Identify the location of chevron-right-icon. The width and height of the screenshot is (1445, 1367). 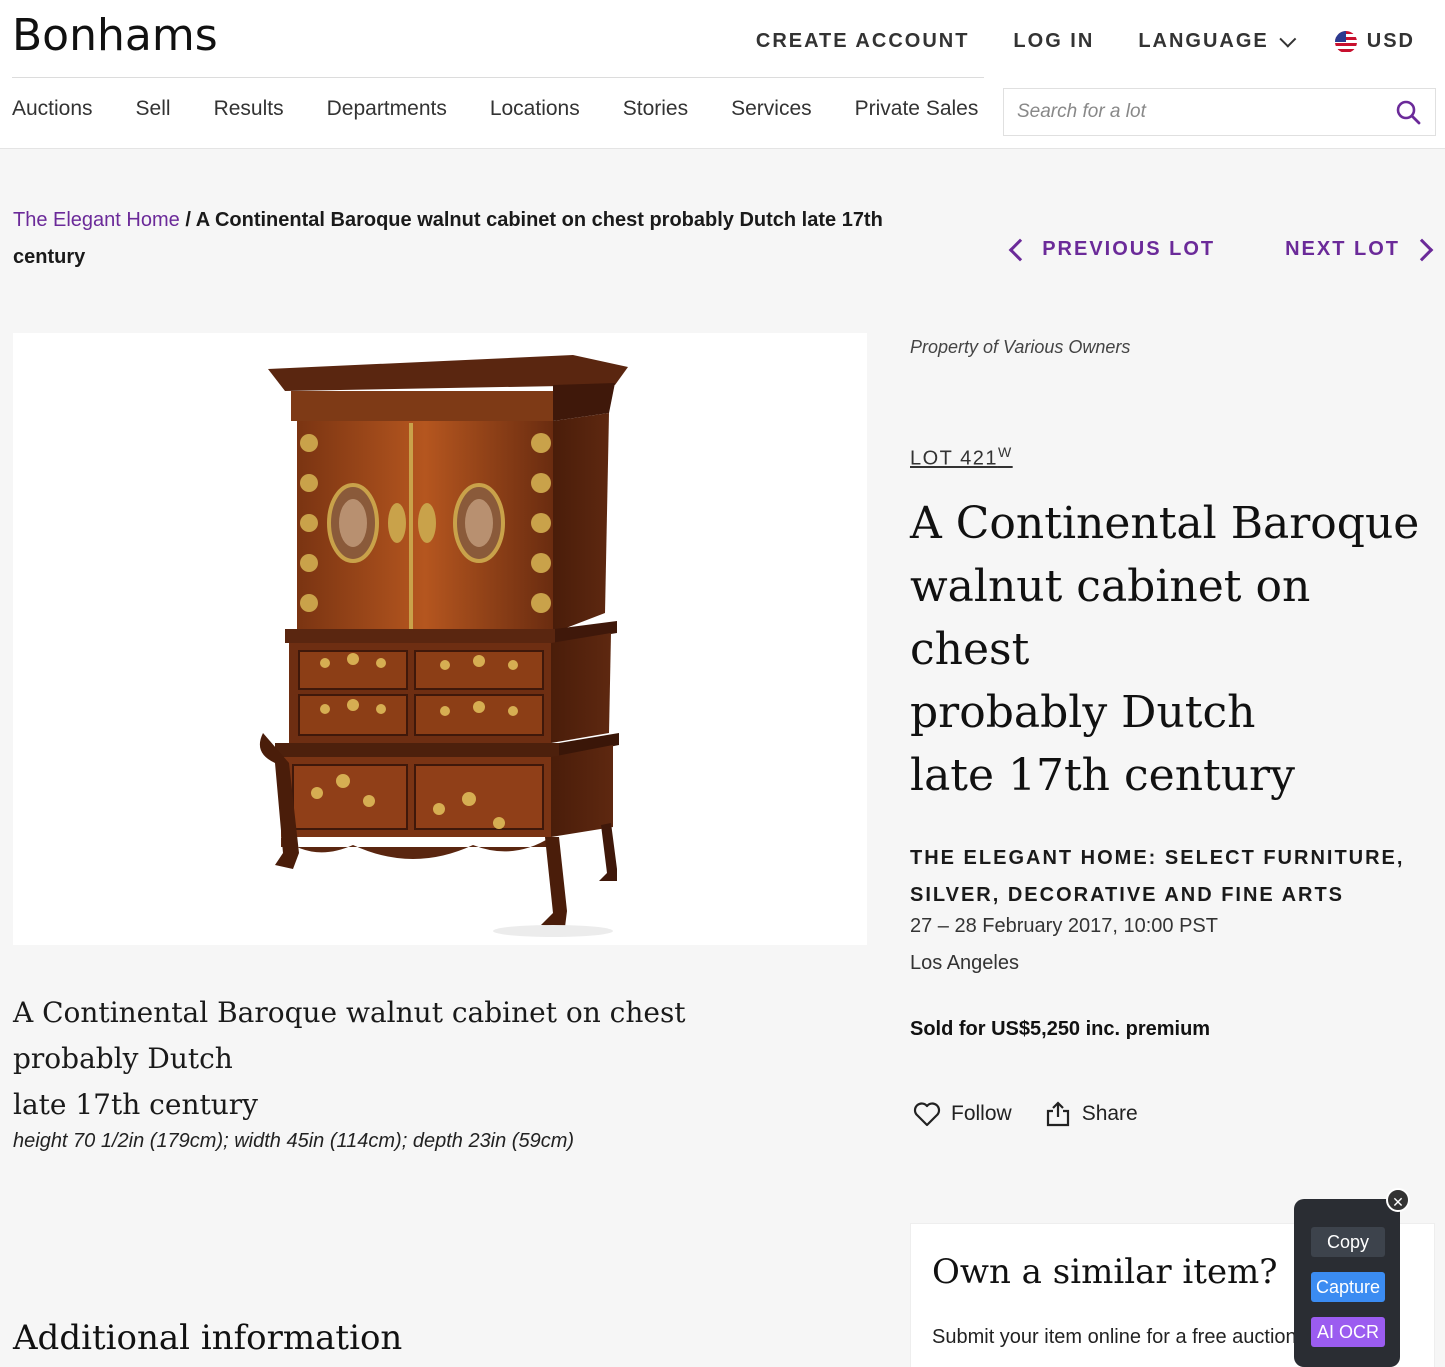
(1422, 249).